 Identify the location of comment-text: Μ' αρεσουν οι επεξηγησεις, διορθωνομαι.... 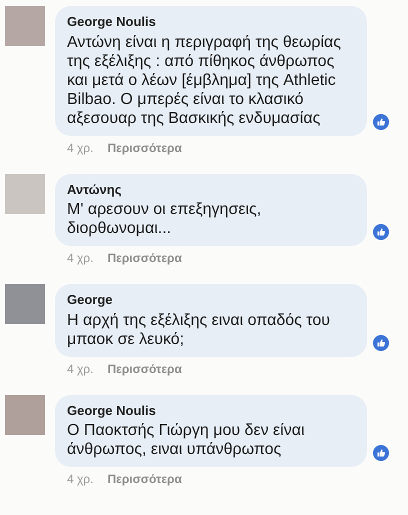
(164, 219).